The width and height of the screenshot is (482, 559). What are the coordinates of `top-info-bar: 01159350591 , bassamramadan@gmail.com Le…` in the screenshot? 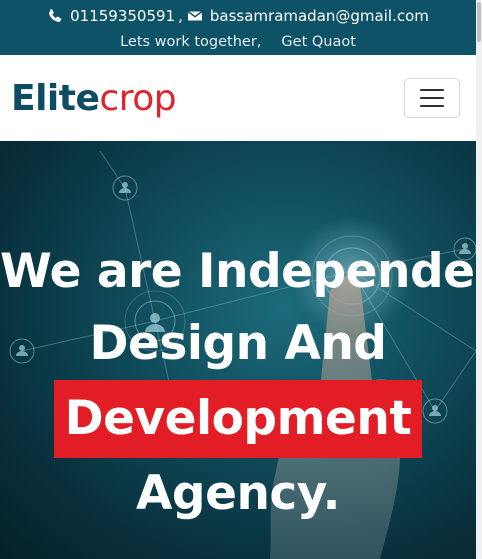 It's located at (238, 27).